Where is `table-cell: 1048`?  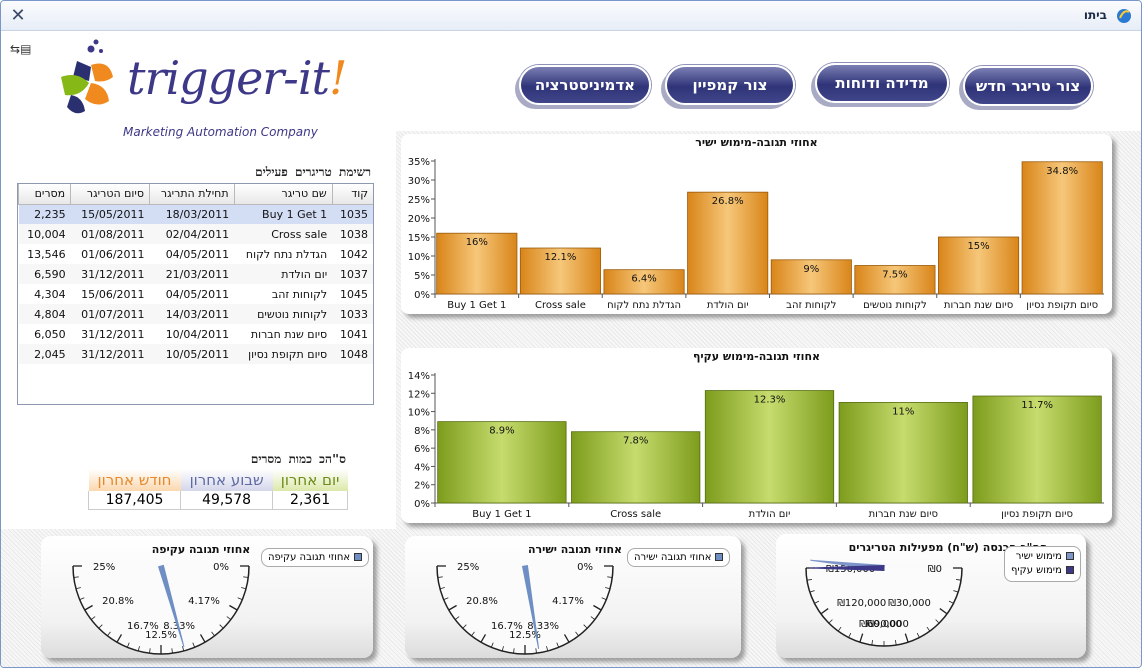
table-cell: 1048 is located at coordinates (352, 354).